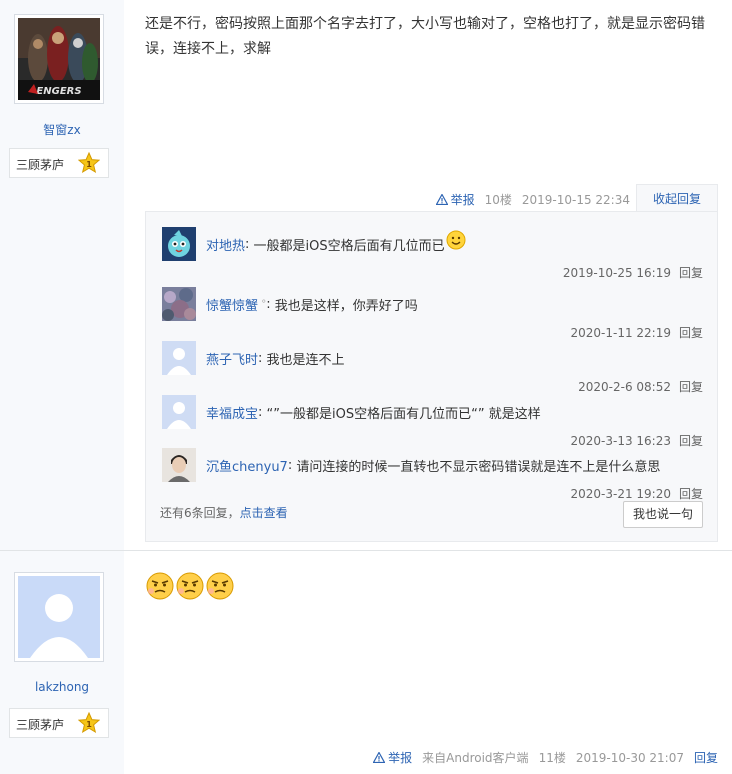  Describe the element at coordinates (620, 441) in the screenshot. I see `reply-time: 2020-3-13 16:23` at that location.